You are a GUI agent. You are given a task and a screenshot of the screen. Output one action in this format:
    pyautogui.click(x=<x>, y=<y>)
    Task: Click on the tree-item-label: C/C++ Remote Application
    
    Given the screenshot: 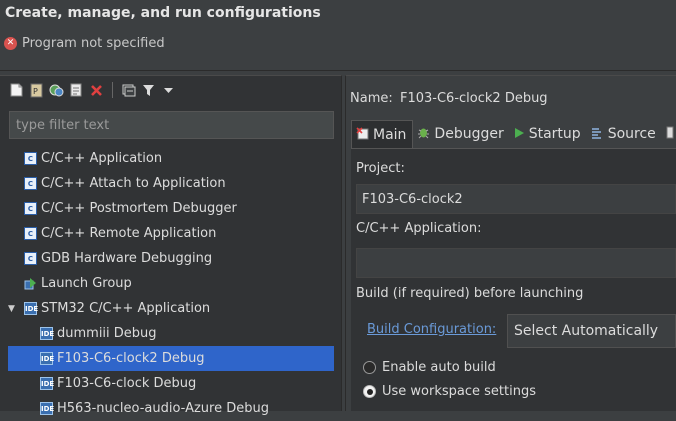 What is the action you would take?
    pyautogui.click(x=129, y=233)
    